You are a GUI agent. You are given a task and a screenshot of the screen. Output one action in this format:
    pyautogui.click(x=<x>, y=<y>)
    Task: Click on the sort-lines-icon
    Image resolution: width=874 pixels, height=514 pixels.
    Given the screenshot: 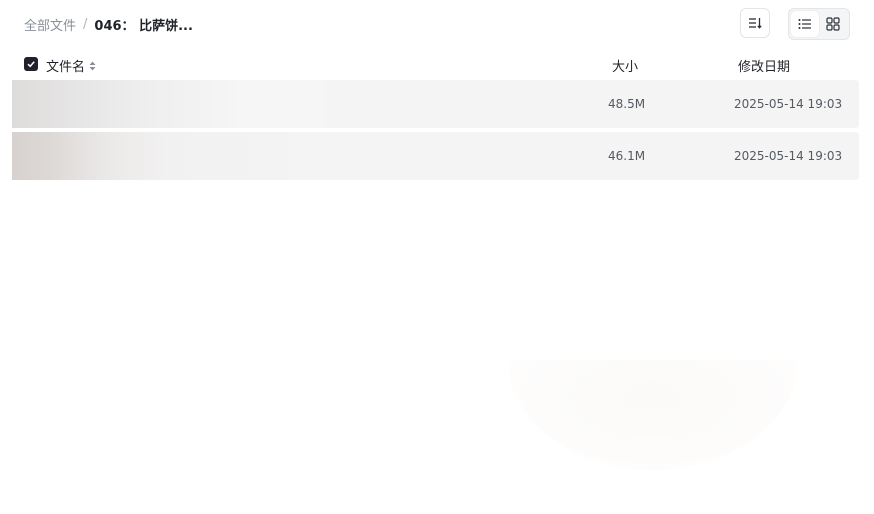 What is the action you would take?
    pyautogui.click(x=755, y=23)
    